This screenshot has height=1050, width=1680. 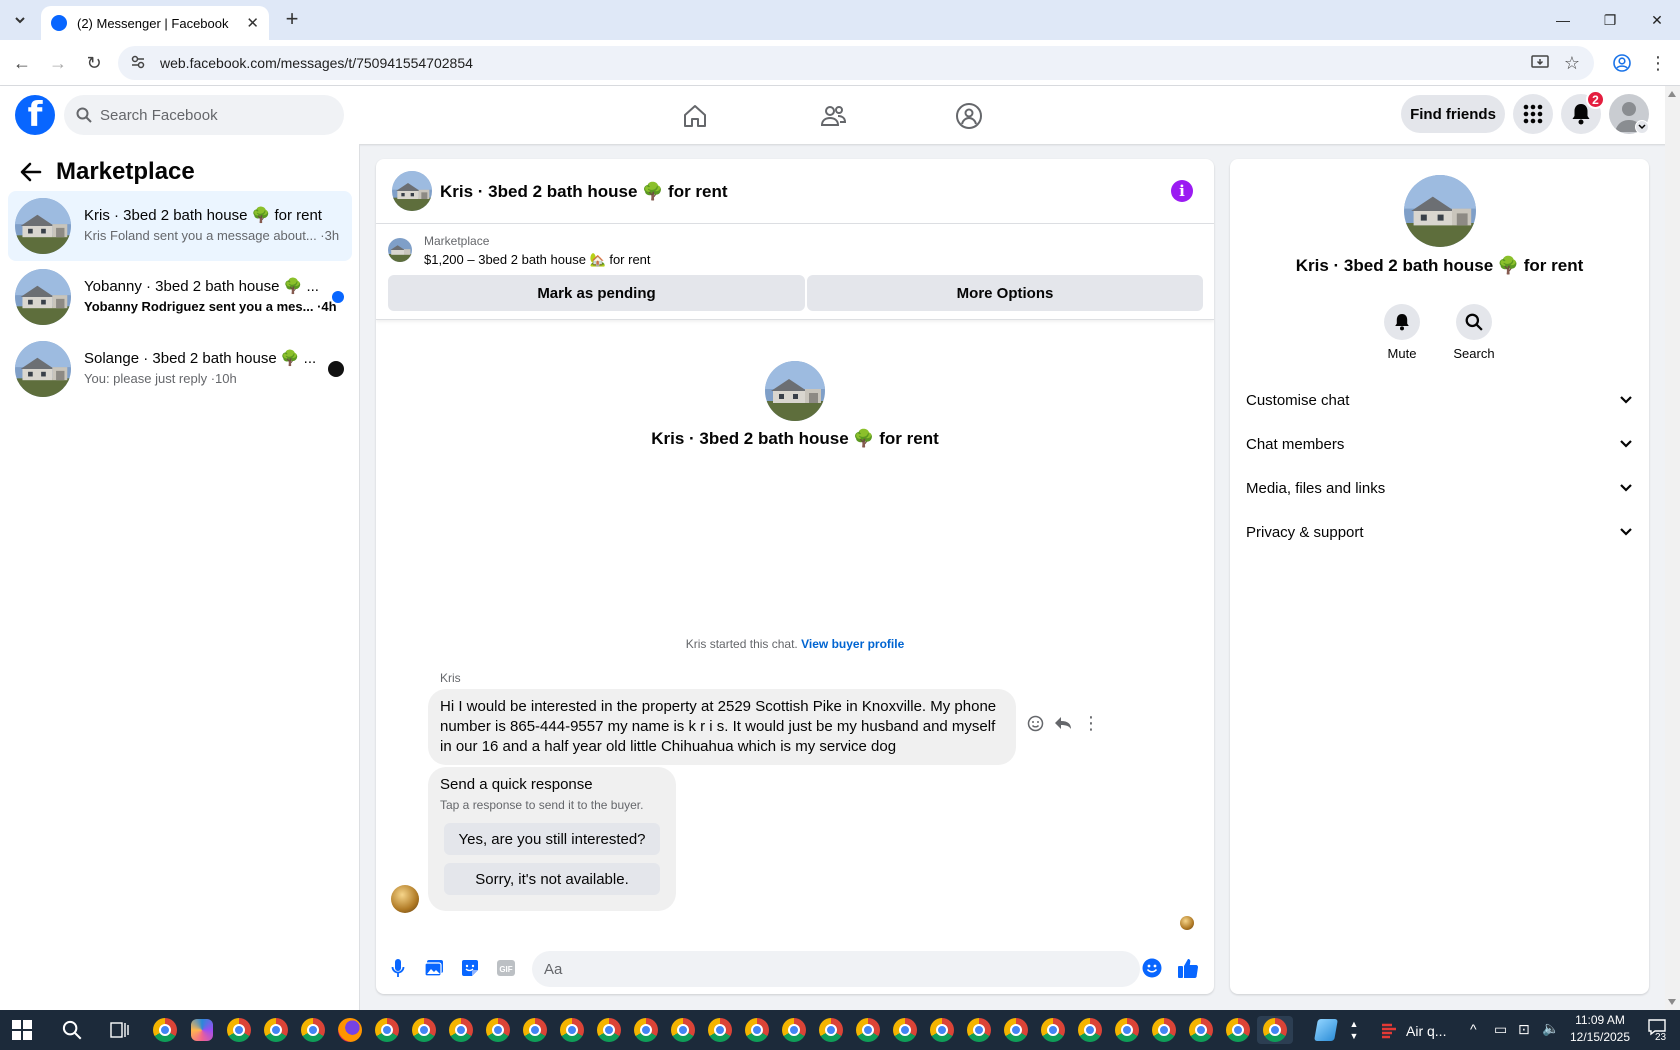 I want to click on attach-photo-icon, so click(x=434, y=968).